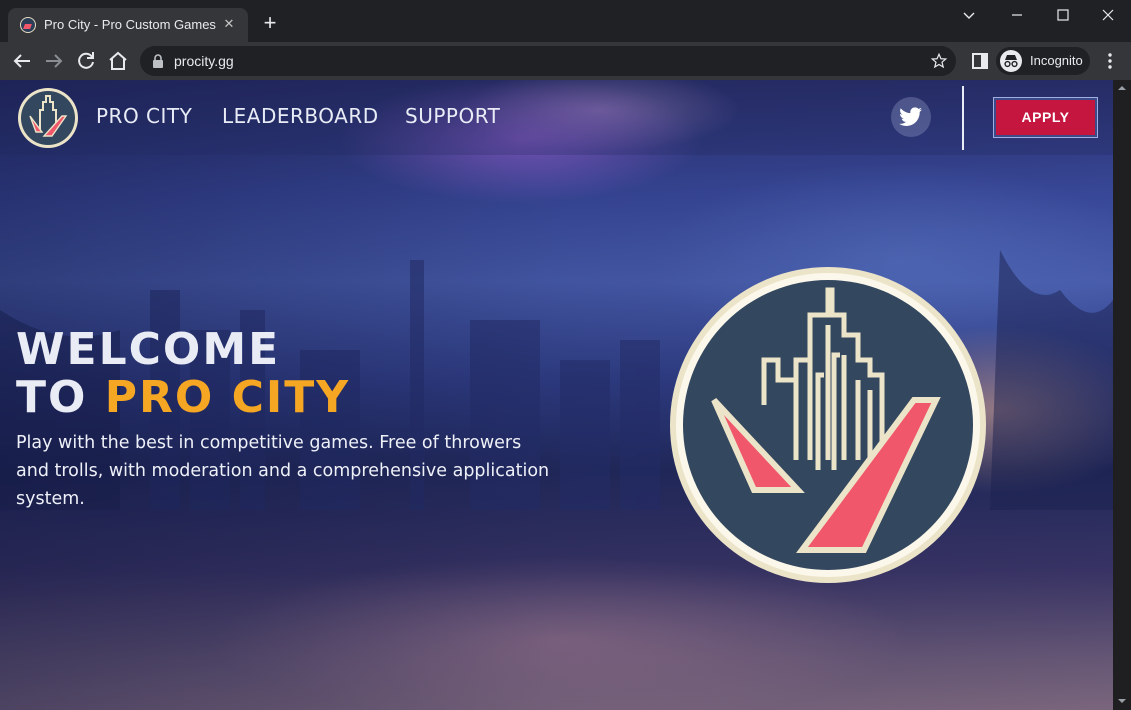  Describe the element at coordinates (229, 25) in the screenshot. I see `tab-close-icon: ✕` at that location.